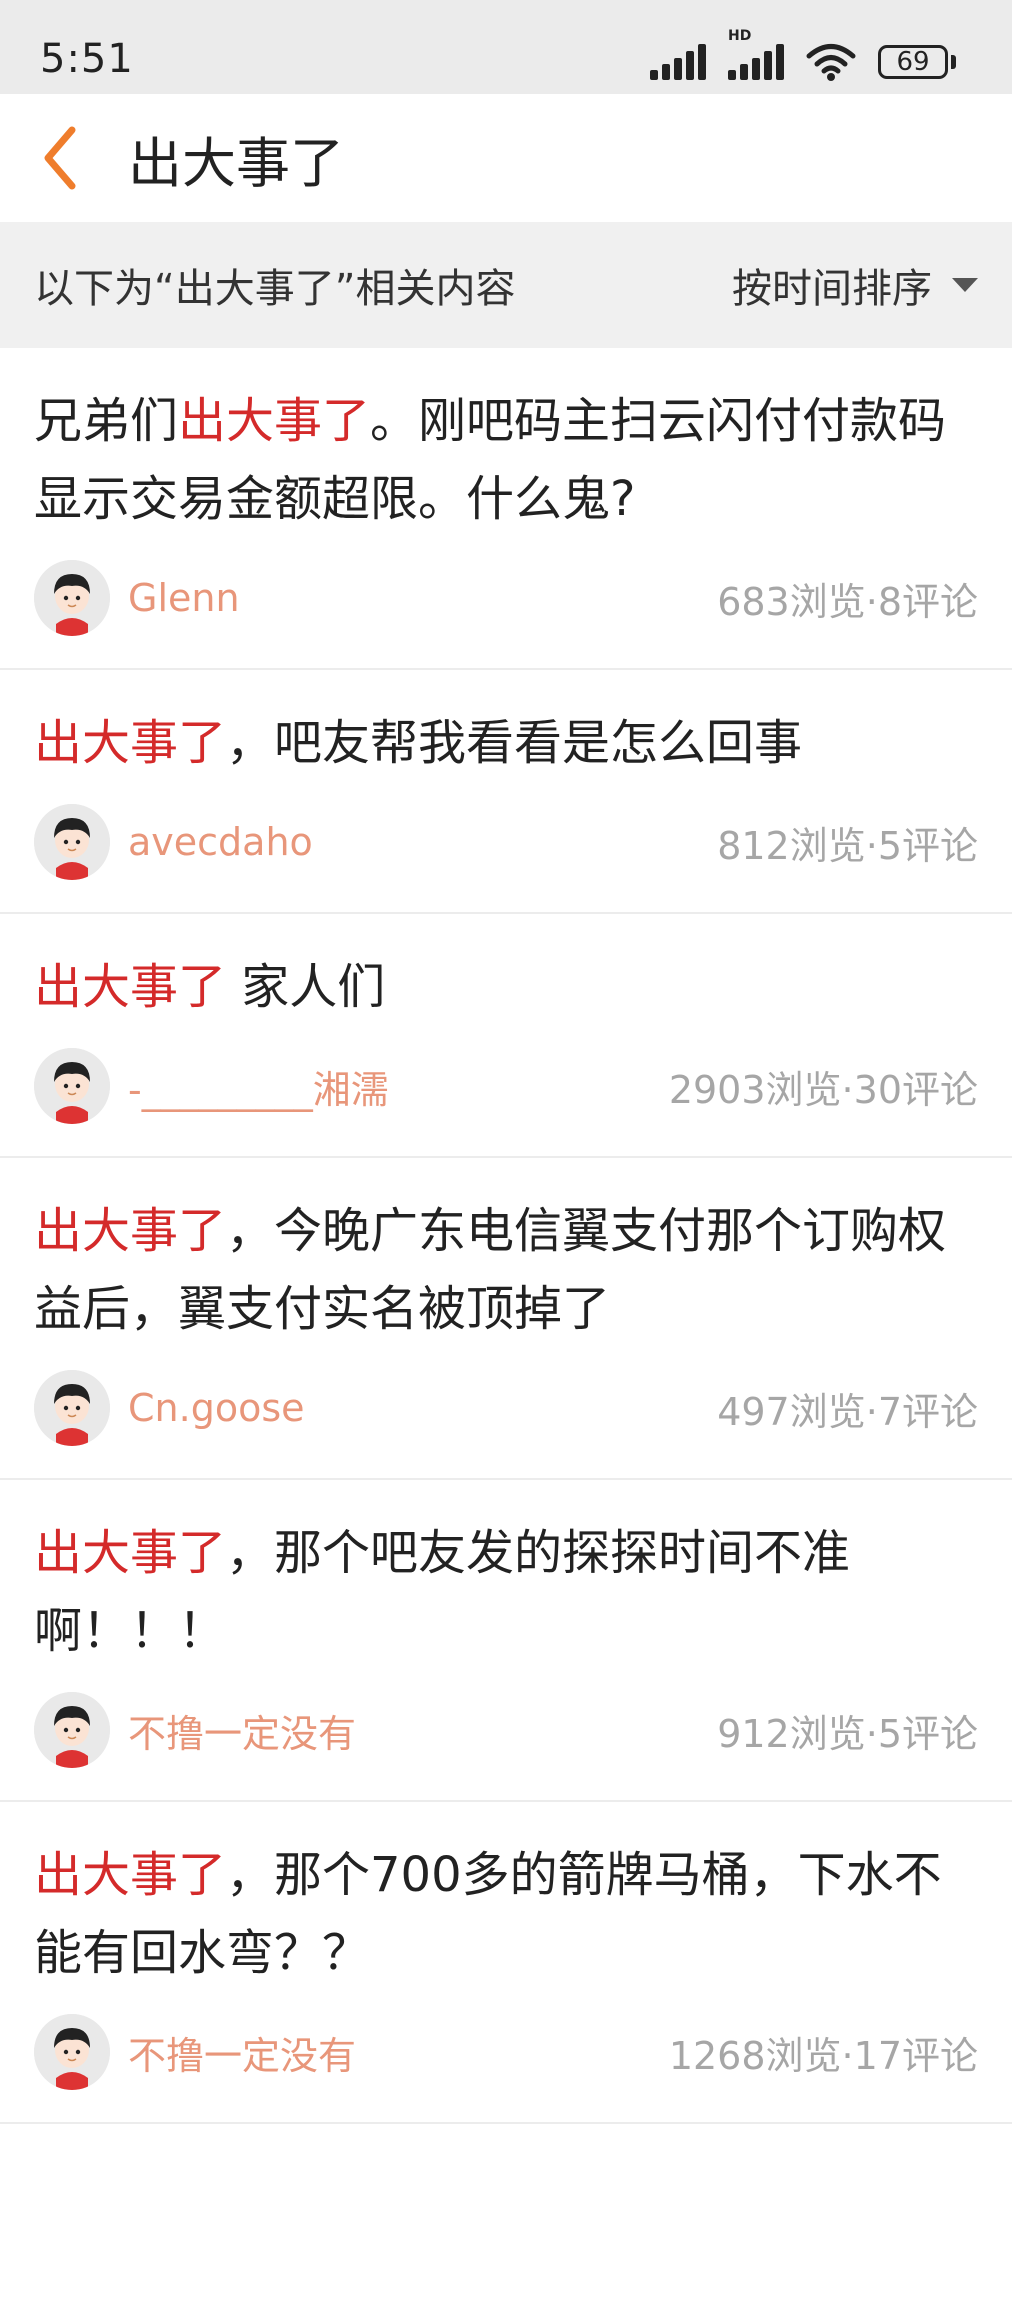  What do you see at coordinates (506, 792) in the screenshot?
I see `post-item: 出大事了，吧友帮我看看是怎么回事 avecdaho 812浏览·5评论` at bounding box center [506, 792].